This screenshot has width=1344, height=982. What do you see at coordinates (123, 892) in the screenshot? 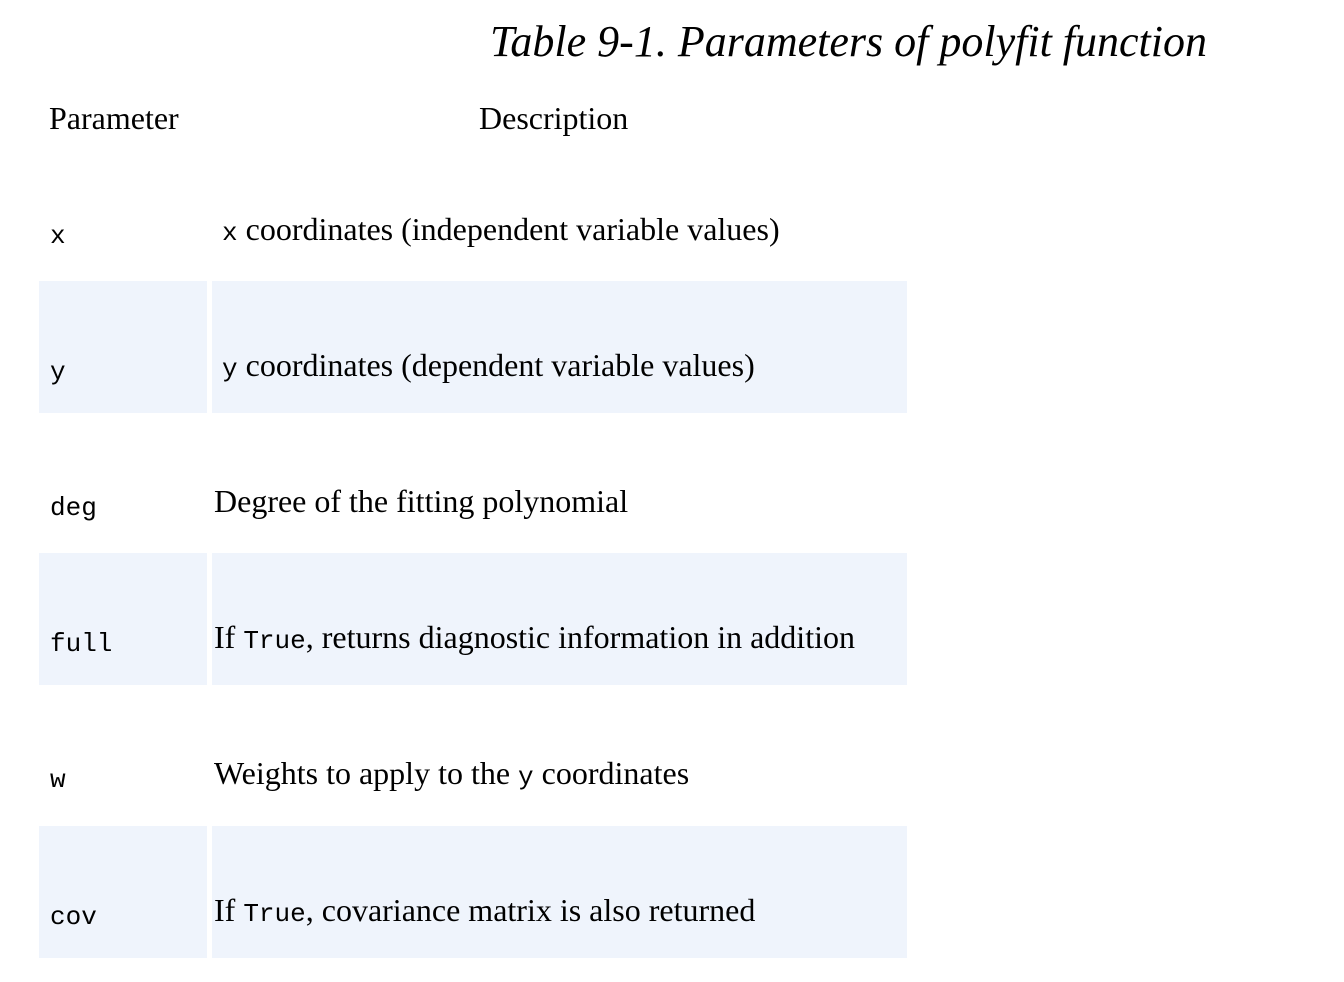
I see `parameter-cell: cov` at bounding box center [123, 892].